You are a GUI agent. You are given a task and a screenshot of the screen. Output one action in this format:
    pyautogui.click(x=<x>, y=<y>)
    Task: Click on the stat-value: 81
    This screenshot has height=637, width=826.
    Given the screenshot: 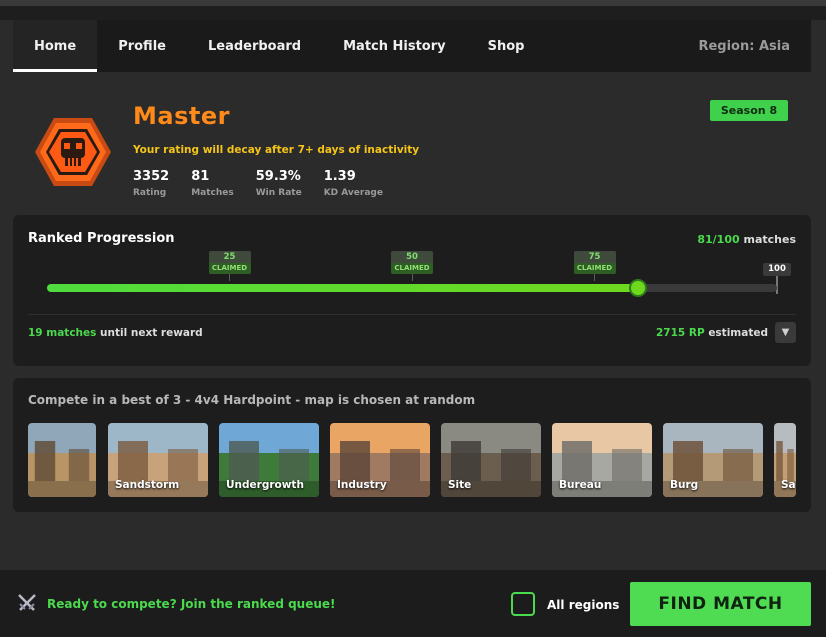 What is the action you would take?
    pyautogui.click(x=200, y=176)
    